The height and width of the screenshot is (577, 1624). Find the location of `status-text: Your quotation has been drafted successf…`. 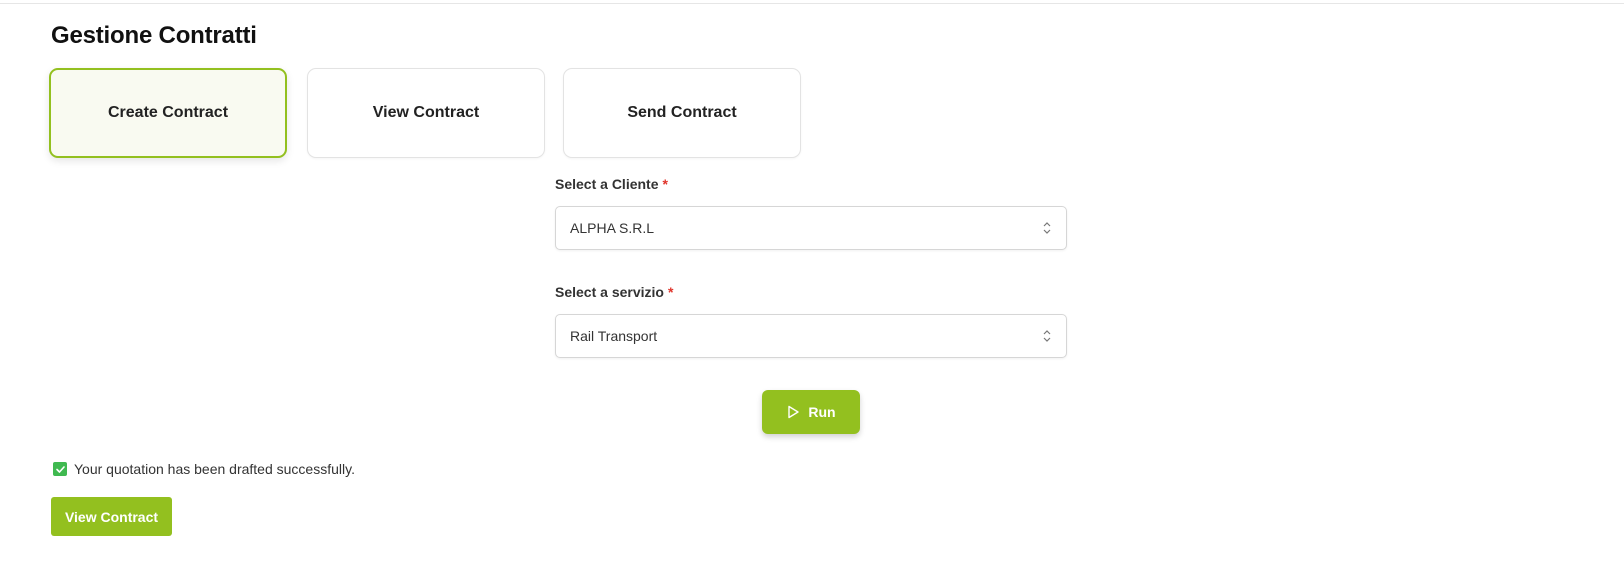

status-text: Your quotation has been drafted successf… is located at coordinates (214, 469).